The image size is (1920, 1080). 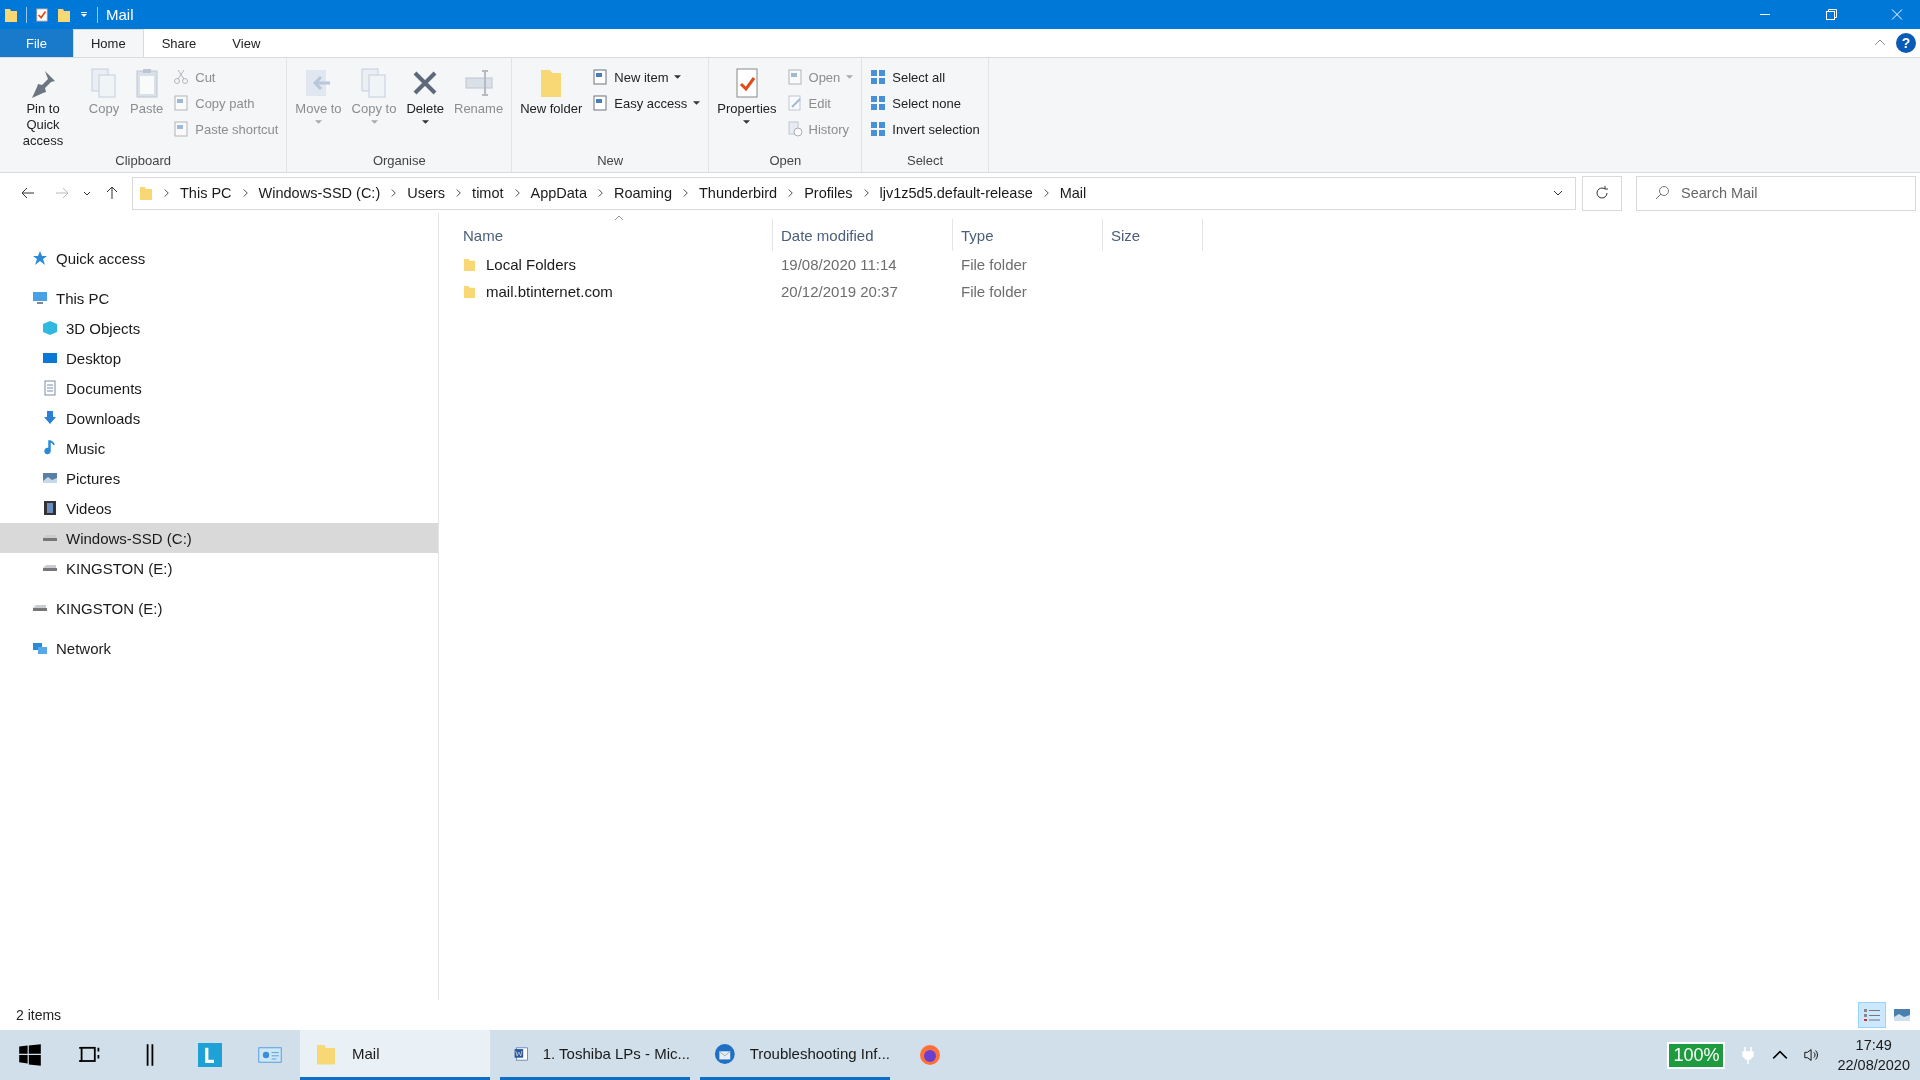 I want to click on document-icon, so click(x=50, y=388).